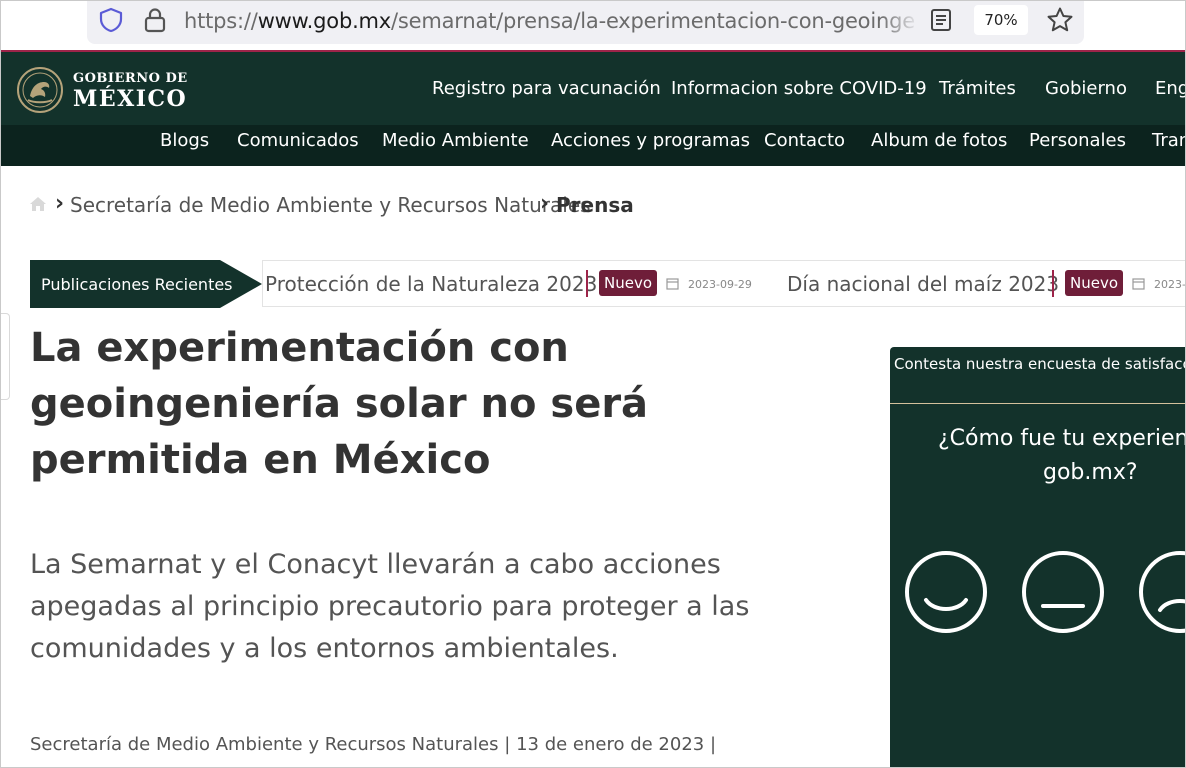 Image resolution: width=1186 pixels, height=768 pixels. Describe the element at coordinates (1077, 140) in the screenshot. I see `subnav-personales: Personales` at that location.